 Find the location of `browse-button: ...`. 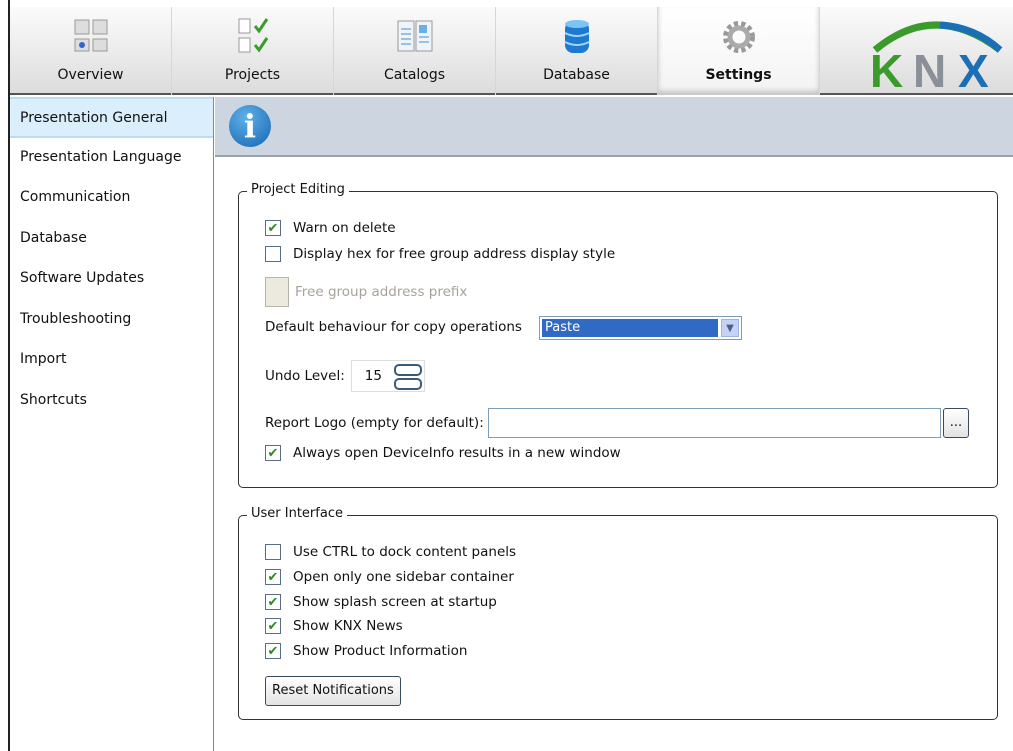

browse-button: ... is located at coordinates (956, 423).